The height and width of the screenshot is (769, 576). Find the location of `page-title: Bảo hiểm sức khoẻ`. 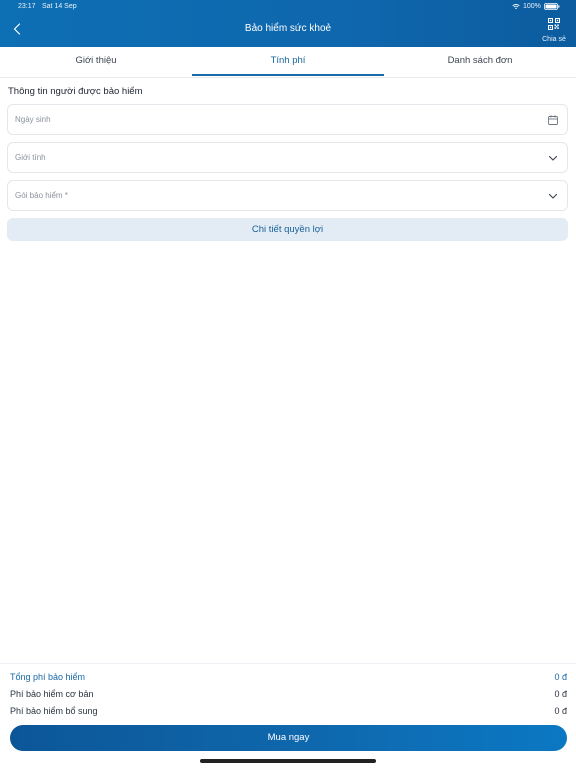

page-title: Bảo hiểm sức khoẻ is located at coordinates (288, 28).